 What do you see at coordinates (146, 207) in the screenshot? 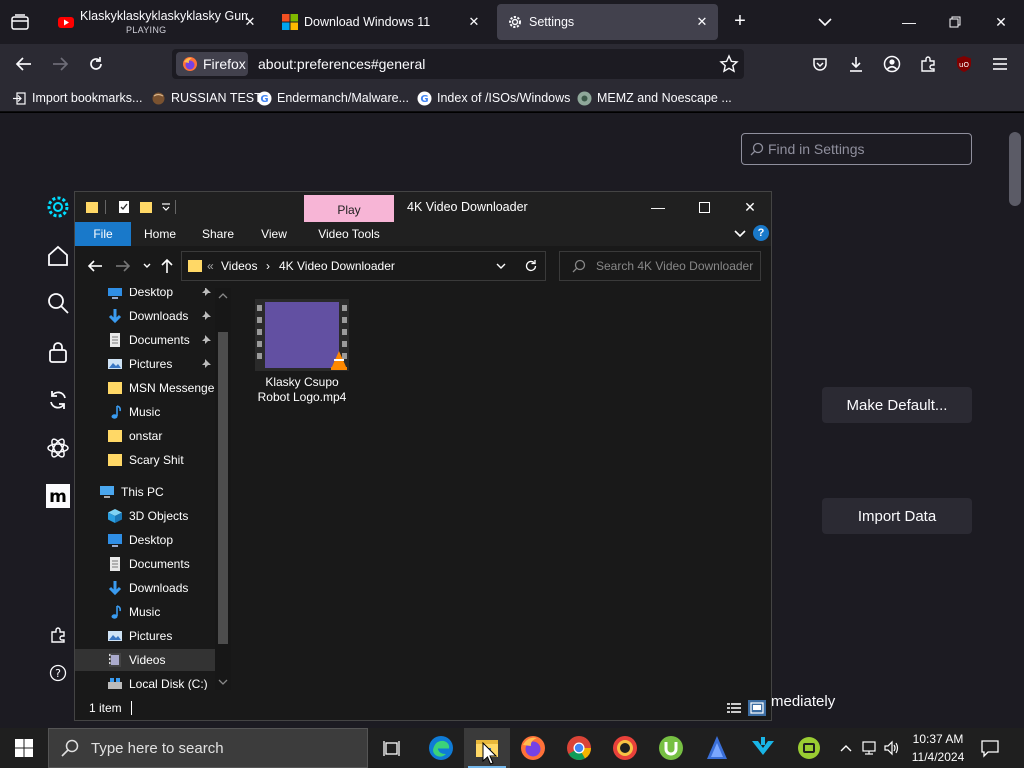
I see `new-folder-icon` at bounding box center [146, 207].